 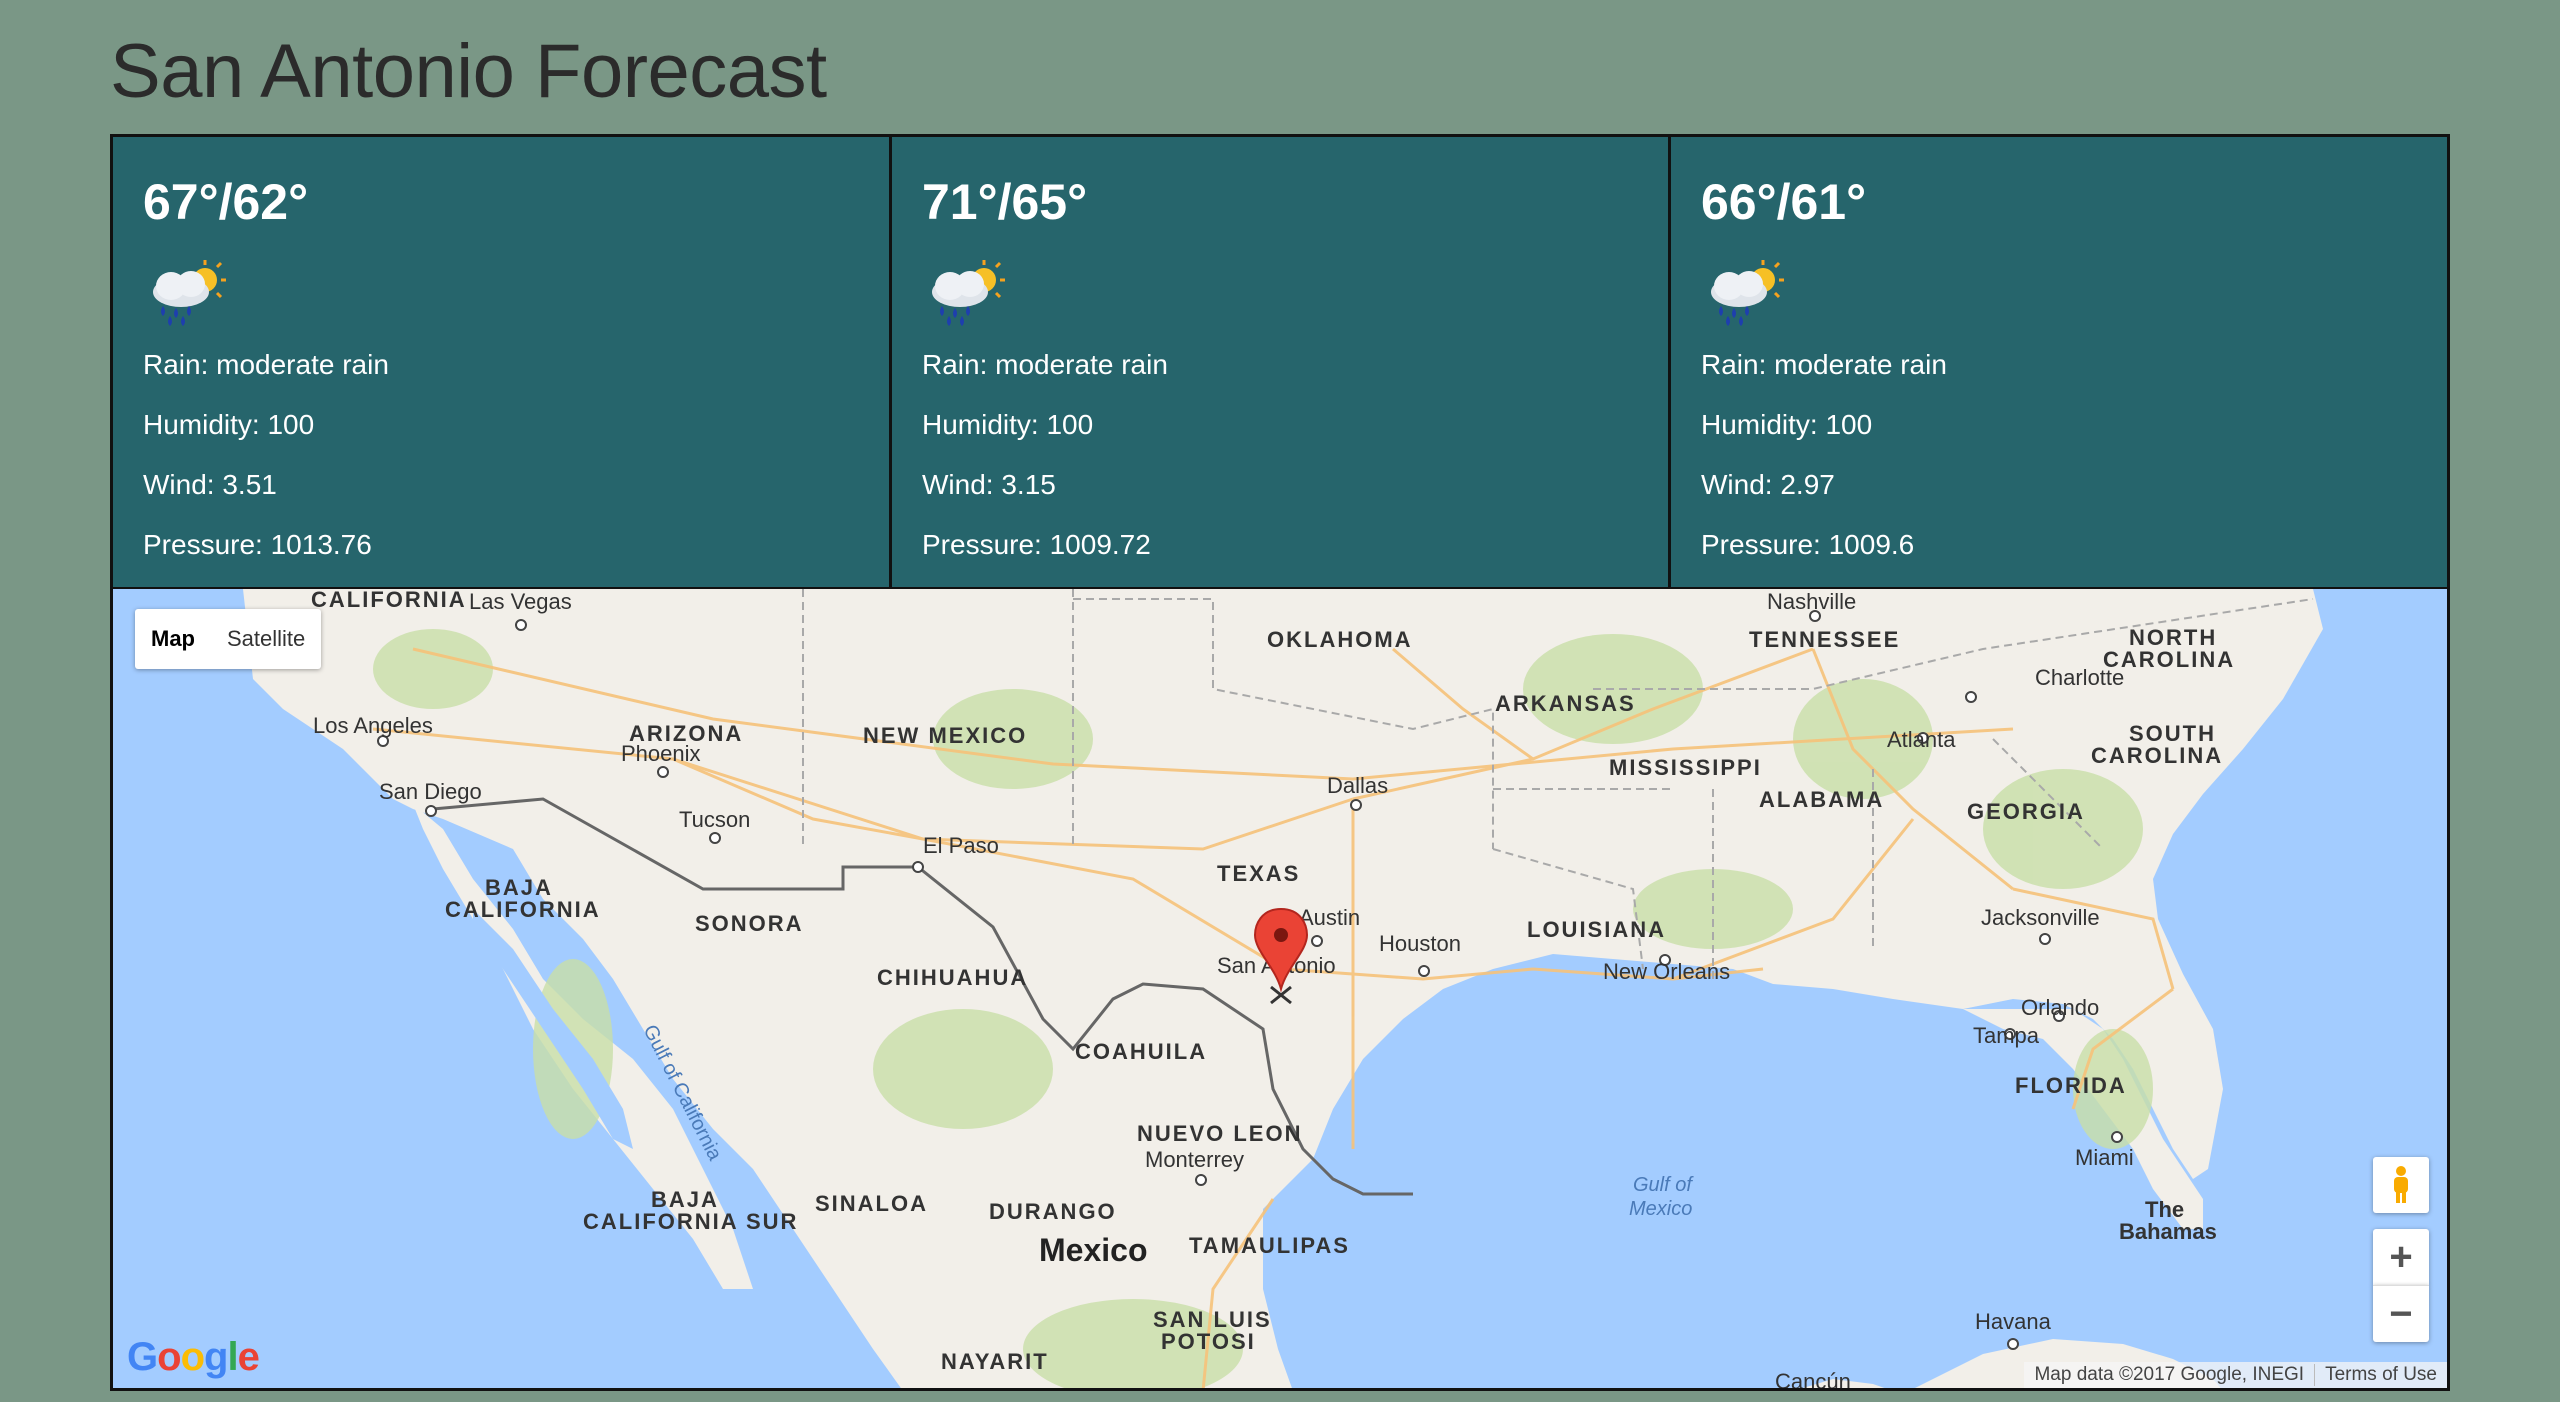 I want to click on attribution-text: Map data ©2017 Google, INEGI, so click(x=2169, y=1374).